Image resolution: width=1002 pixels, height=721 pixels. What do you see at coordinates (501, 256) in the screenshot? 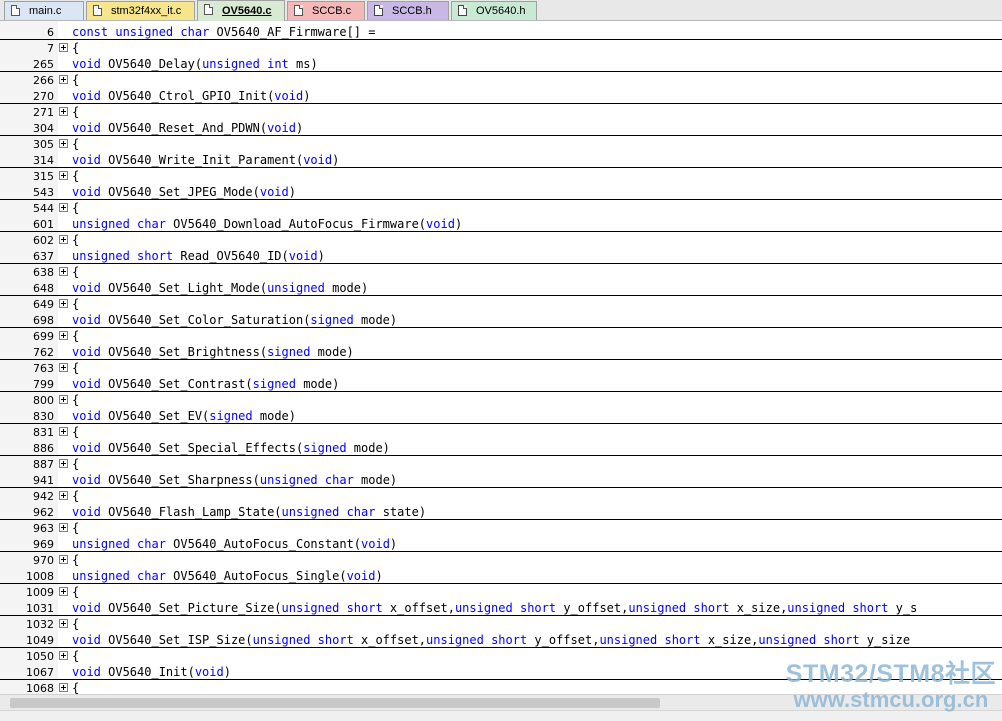
I see `code-line-signature: 637 unsigned short Read_OV5640_ID(void)` at bounding box center [501, 256].